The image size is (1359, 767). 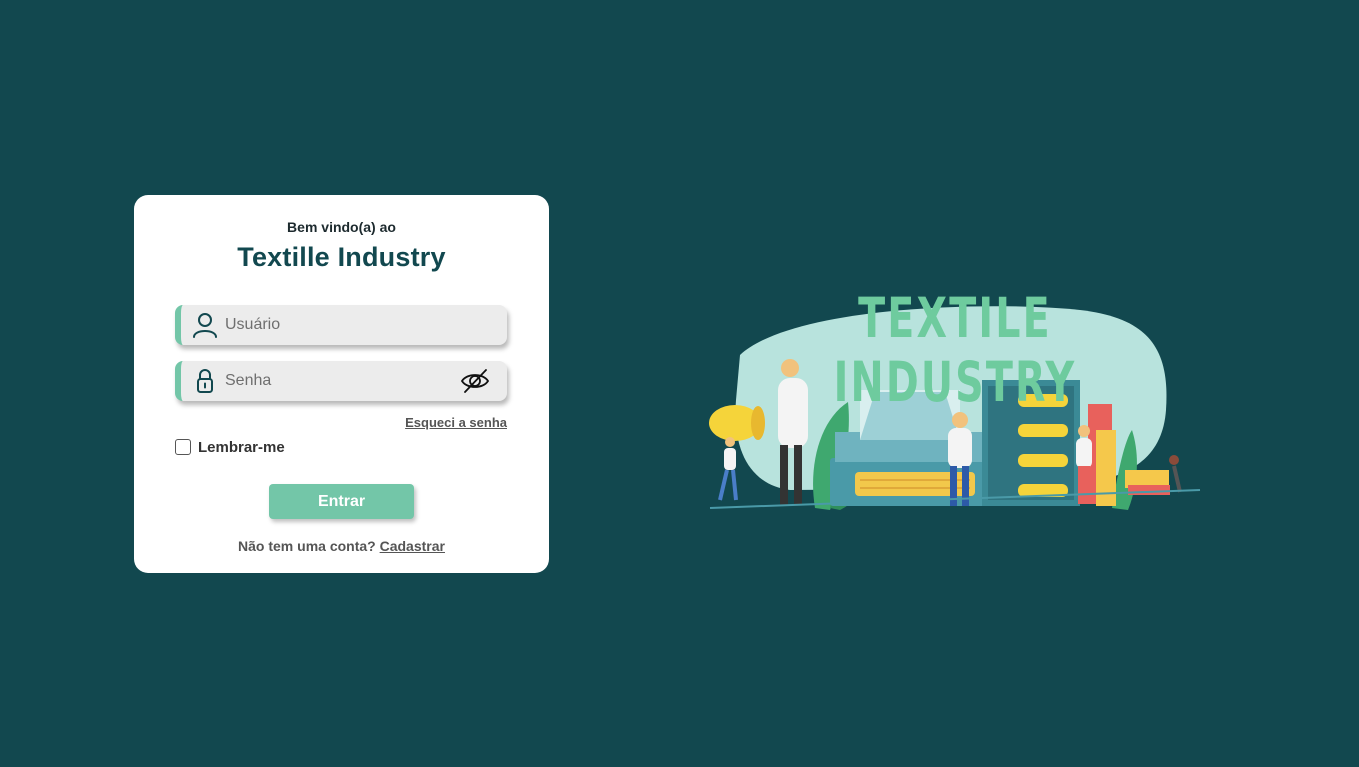 What do you see at coordinates (955, 350) in the screenshot?
I see `illustration-title: TEXTILE INDUSTRY` at bounding box center [955, 350].